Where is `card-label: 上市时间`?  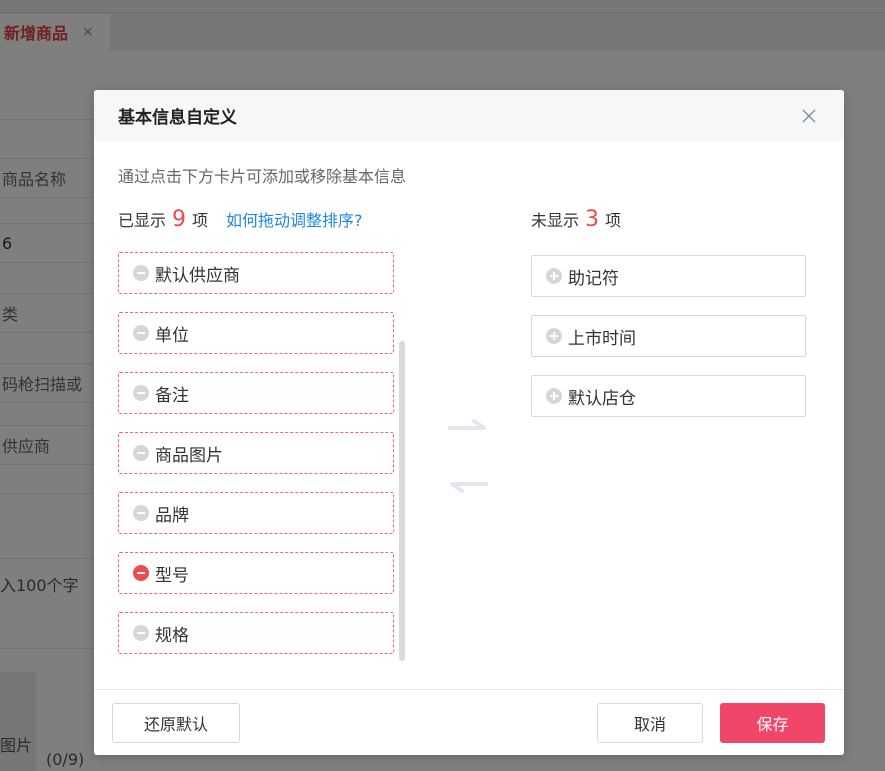 card-label: 上市时间 is located at coordinates (602, 338).